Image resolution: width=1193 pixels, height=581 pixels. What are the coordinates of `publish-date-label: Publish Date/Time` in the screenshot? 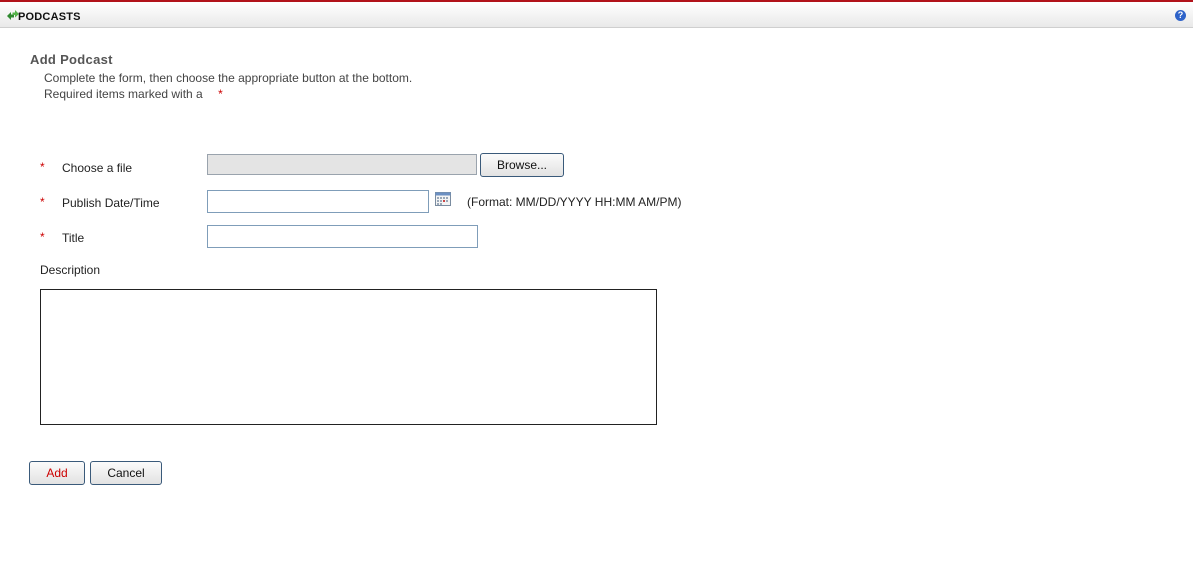 It's located at (111, 203).